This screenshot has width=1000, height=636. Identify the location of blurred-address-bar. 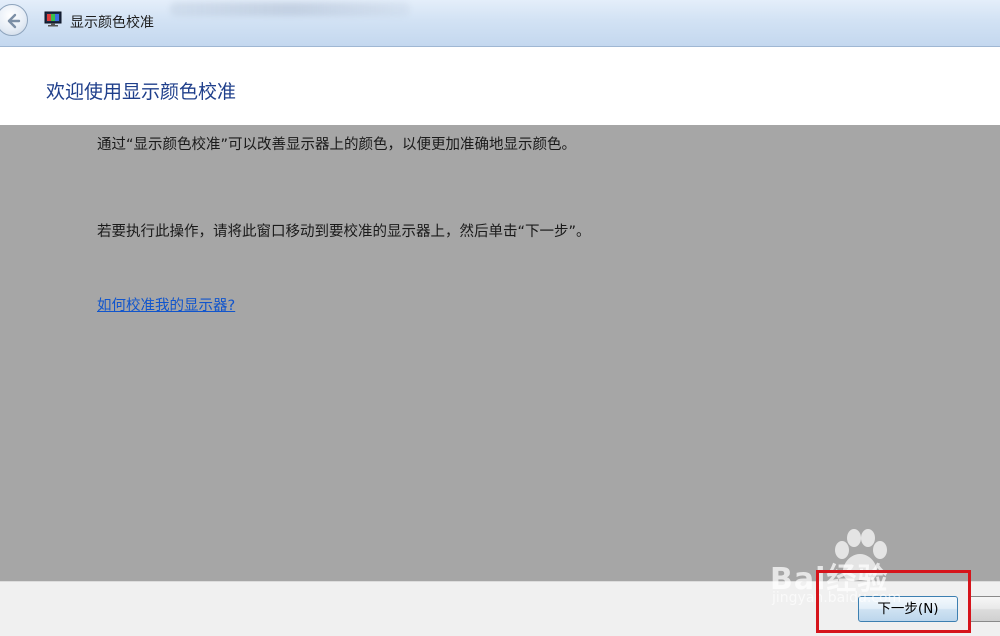
(290, 9).